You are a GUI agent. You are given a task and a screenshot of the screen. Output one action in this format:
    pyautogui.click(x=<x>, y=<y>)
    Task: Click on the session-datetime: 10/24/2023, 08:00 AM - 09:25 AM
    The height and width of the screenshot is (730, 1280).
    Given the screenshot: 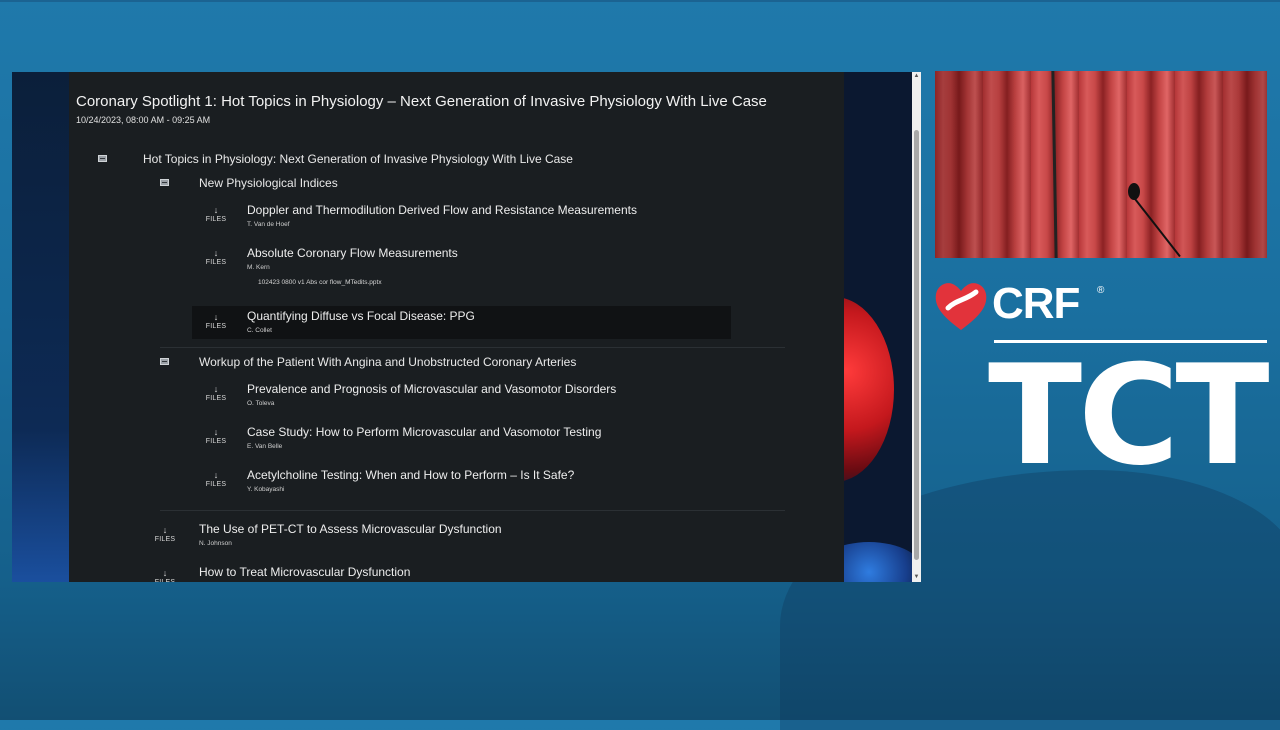 What is the action you would take?
    pyautogui.click(x=143, y=120)
    